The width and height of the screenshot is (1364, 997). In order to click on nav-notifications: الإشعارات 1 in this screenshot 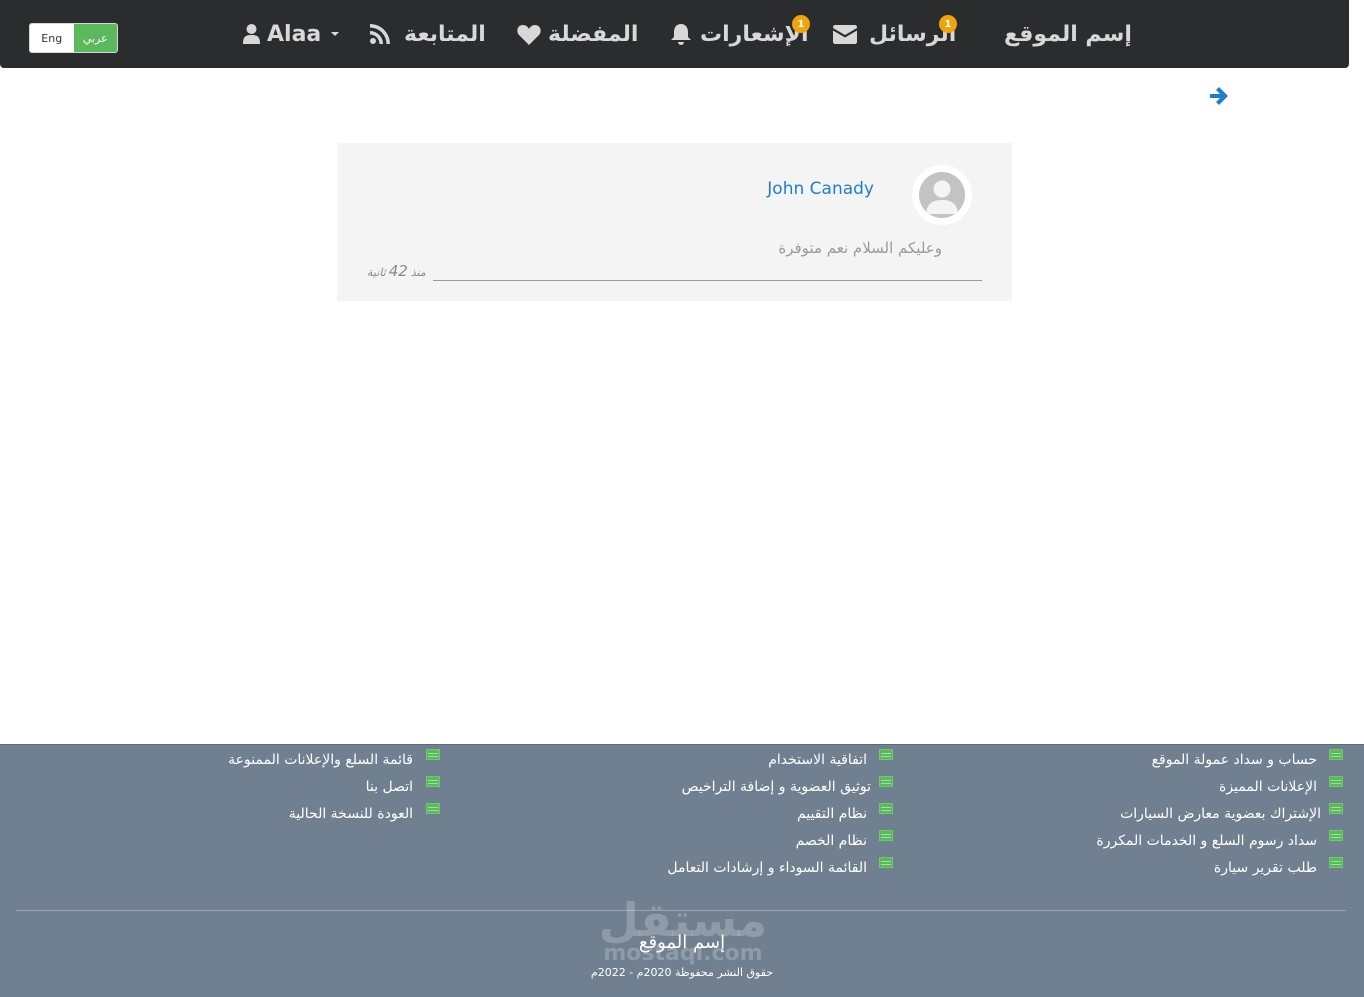, I will do `click(740, 32)`.